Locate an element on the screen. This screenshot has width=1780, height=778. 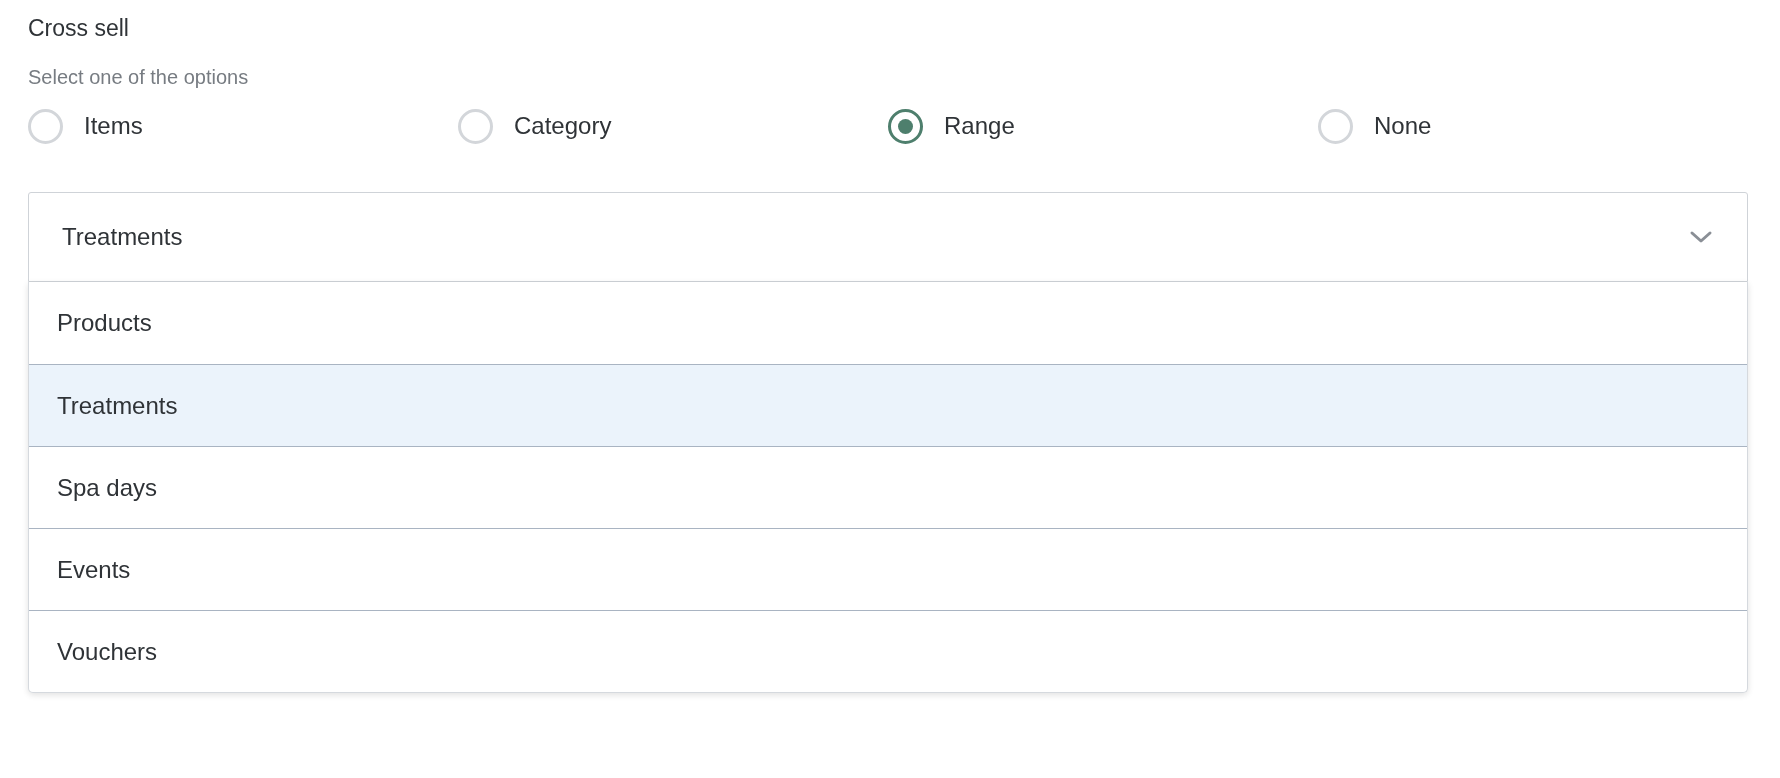
radio-label: Items is located at coordinates (113, 126).